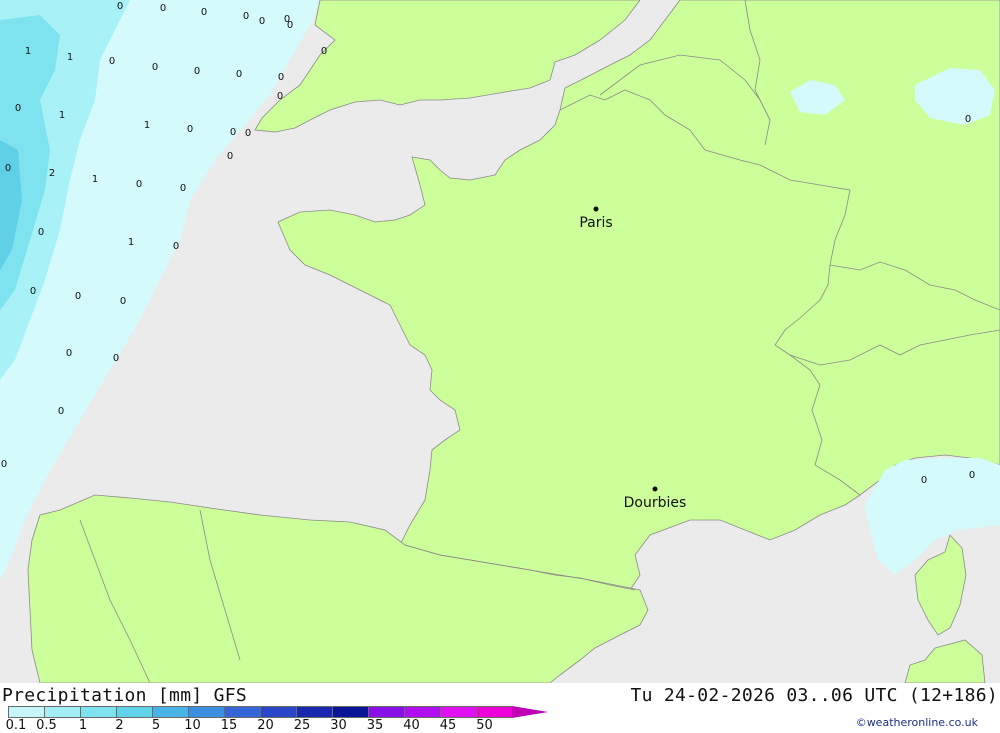 The image size is (1000, 733). What do you see at coordinates (119, 725) in the screenshot?
I see `color-scale-tick-label: 2` at bounding box center [119, 725].